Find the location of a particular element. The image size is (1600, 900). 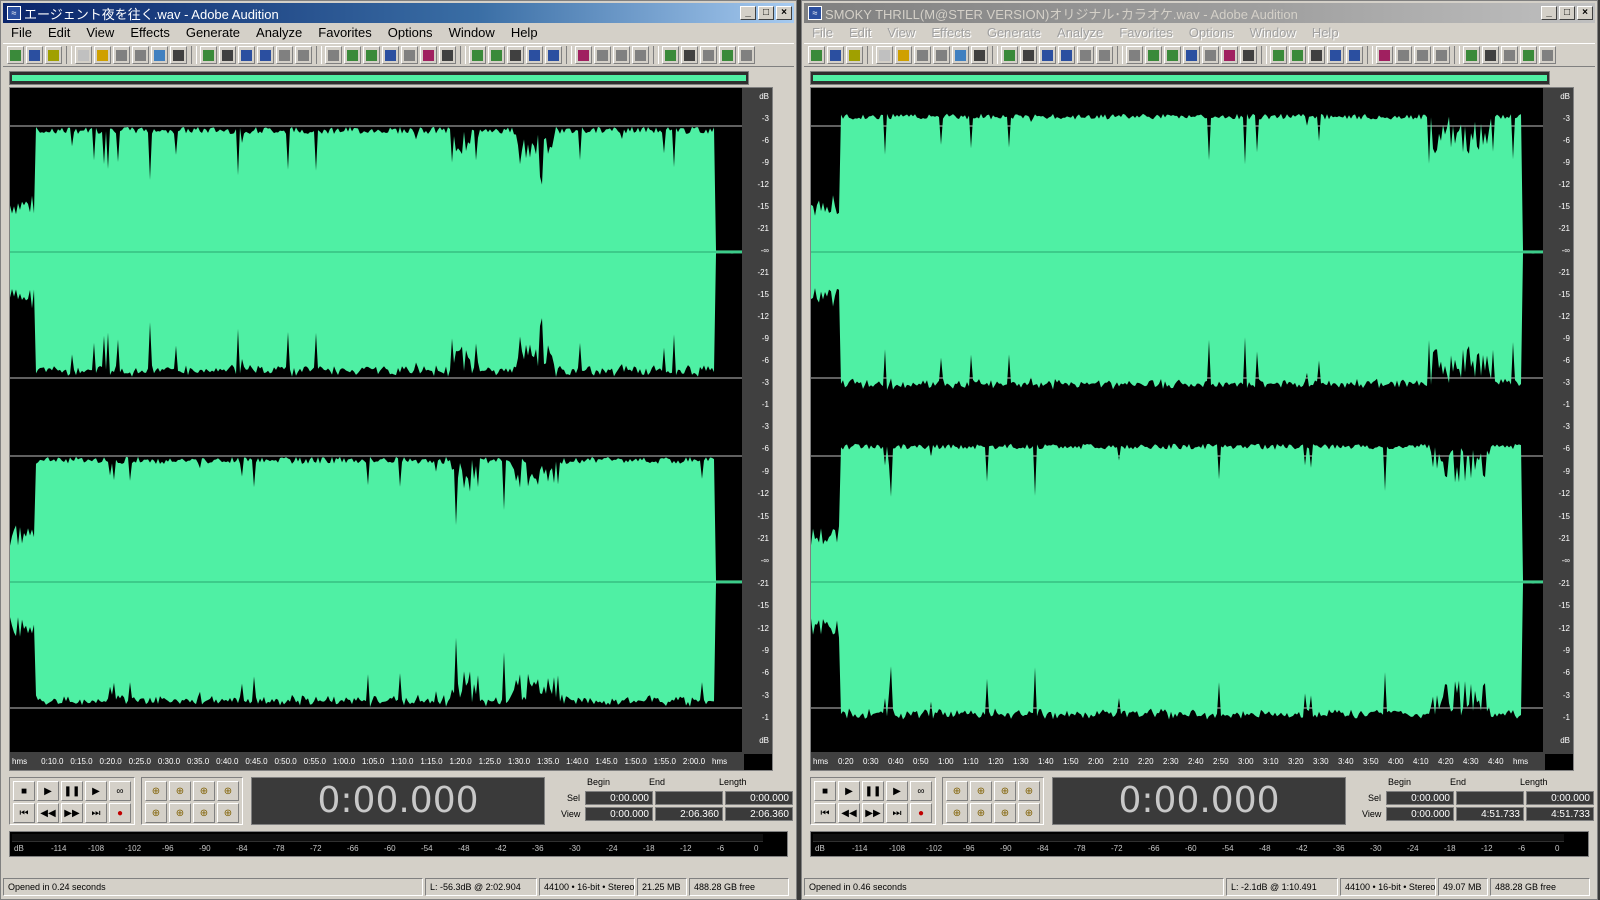

go-end-button: ⏭ is located at coordinates (96, 813).